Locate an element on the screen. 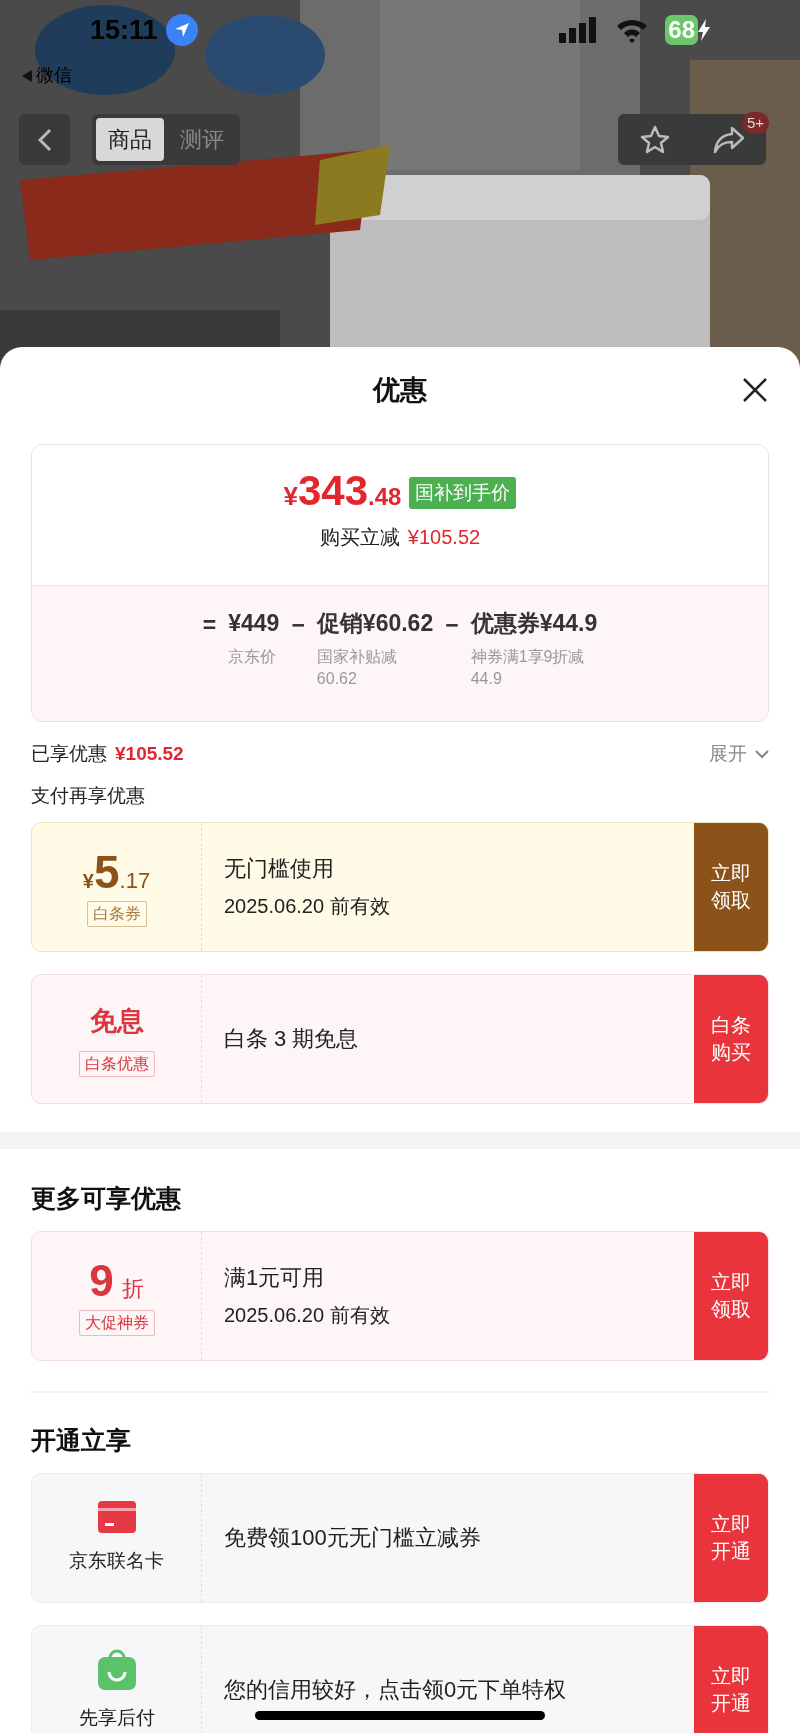 The image size is (800, 1733). final-price: ¥343.48 is located at coordinates (342, 491).